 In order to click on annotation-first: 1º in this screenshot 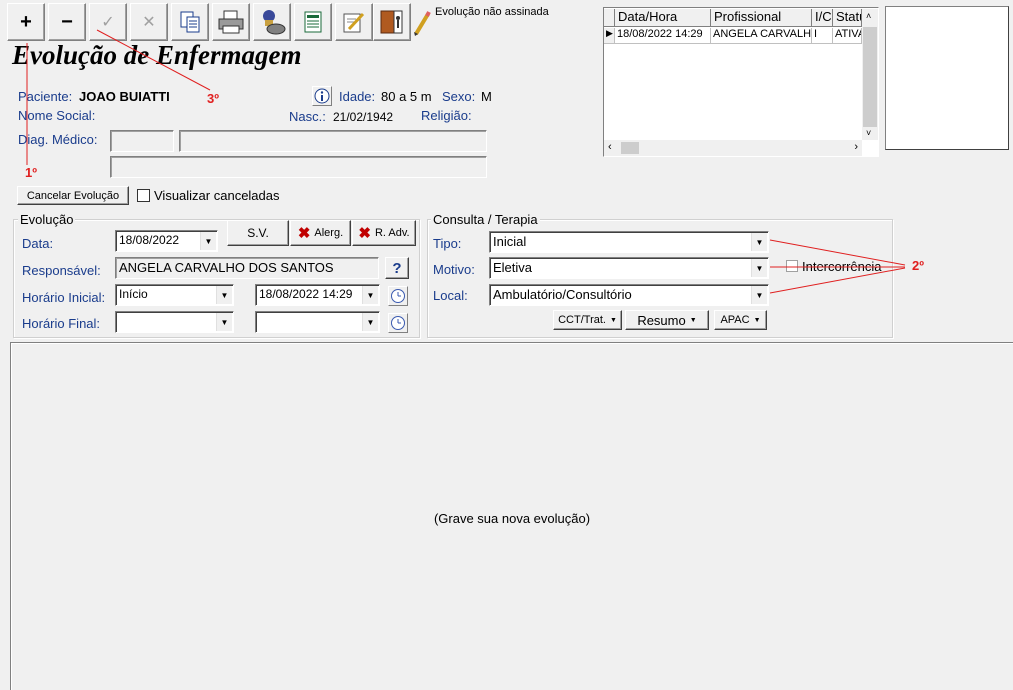, I will do `click(31, 172)`.